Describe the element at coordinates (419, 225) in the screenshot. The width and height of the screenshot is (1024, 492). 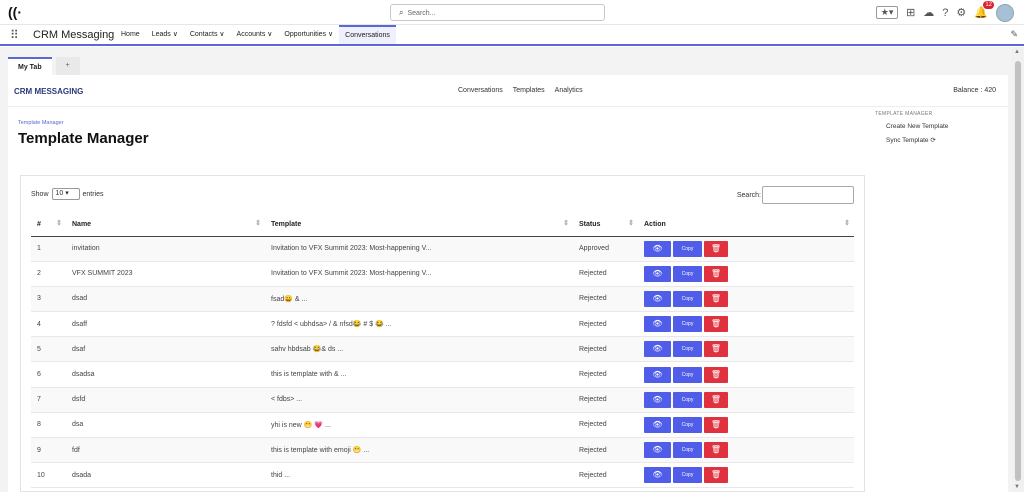
I see `col-header-template: Template ⇕` at that location.